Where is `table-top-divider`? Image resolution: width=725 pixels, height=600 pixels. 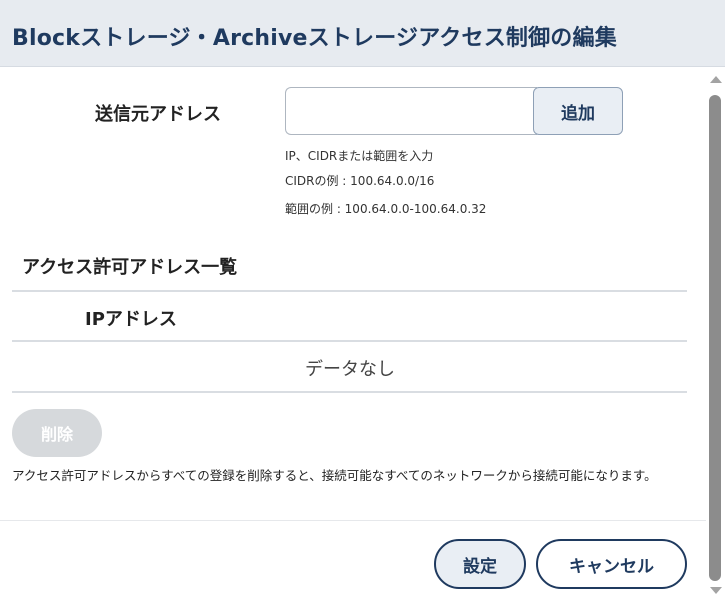 table-top-divider is located at coordinates (349, 291).